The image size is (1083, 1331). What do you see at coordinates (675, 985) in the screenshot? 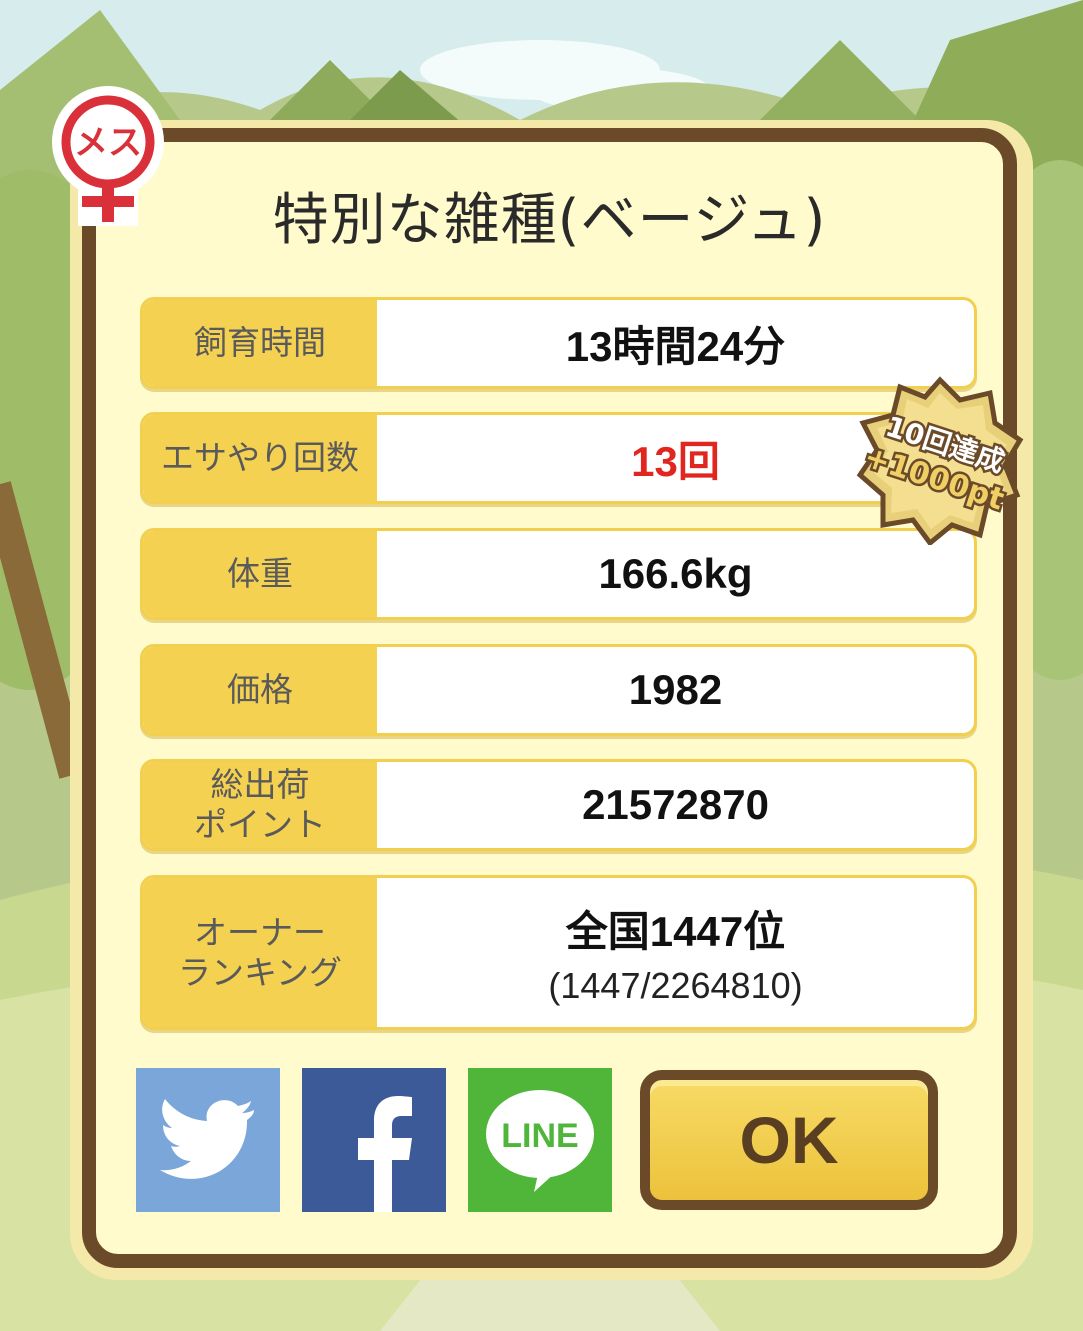
I see `ranking-detail: (1447/2264810)` at bounding box center [675, 985].